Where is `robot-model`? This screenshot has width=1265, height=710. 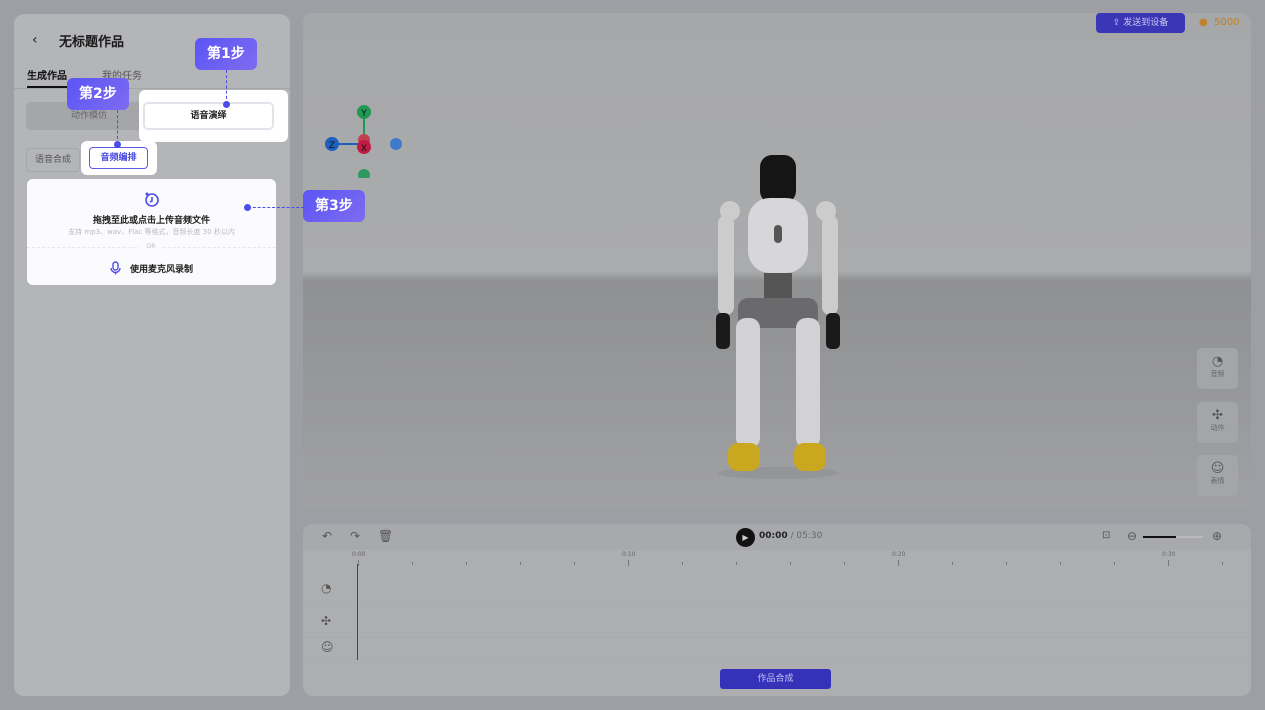
robot-model is located at coordinates (778, 318).